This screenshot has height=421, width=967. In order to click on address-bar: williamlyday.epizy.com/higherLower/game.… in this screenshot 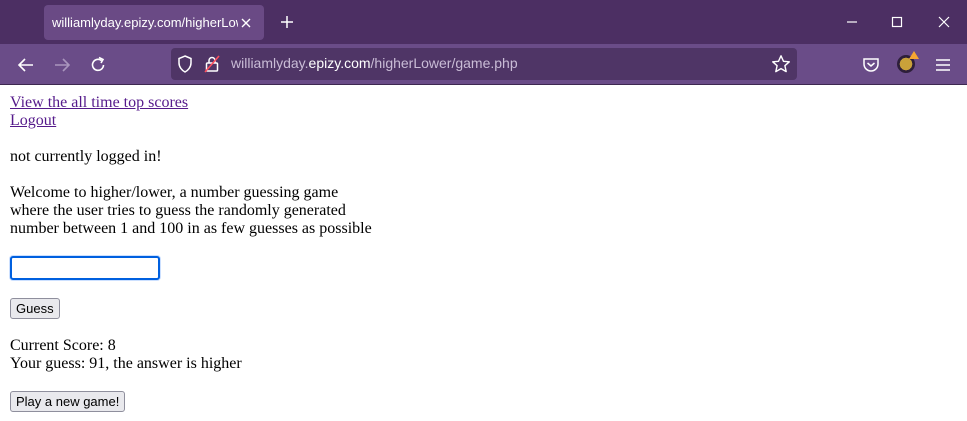, I will do `click(484, 64)`.